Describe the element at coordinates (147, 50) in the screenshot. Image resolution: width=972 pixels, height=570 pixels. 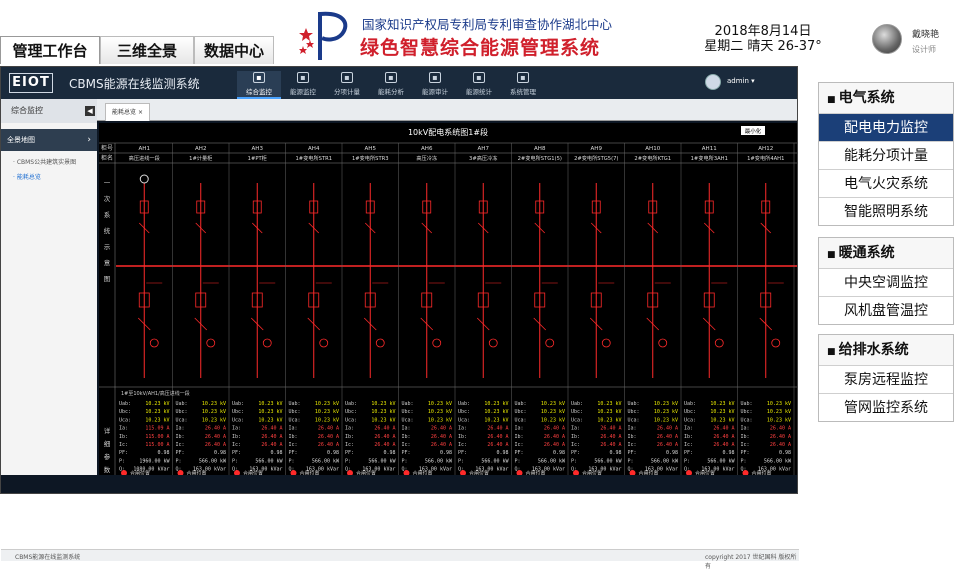
I see `tab-3d-panorama: 三维全景` at that location.